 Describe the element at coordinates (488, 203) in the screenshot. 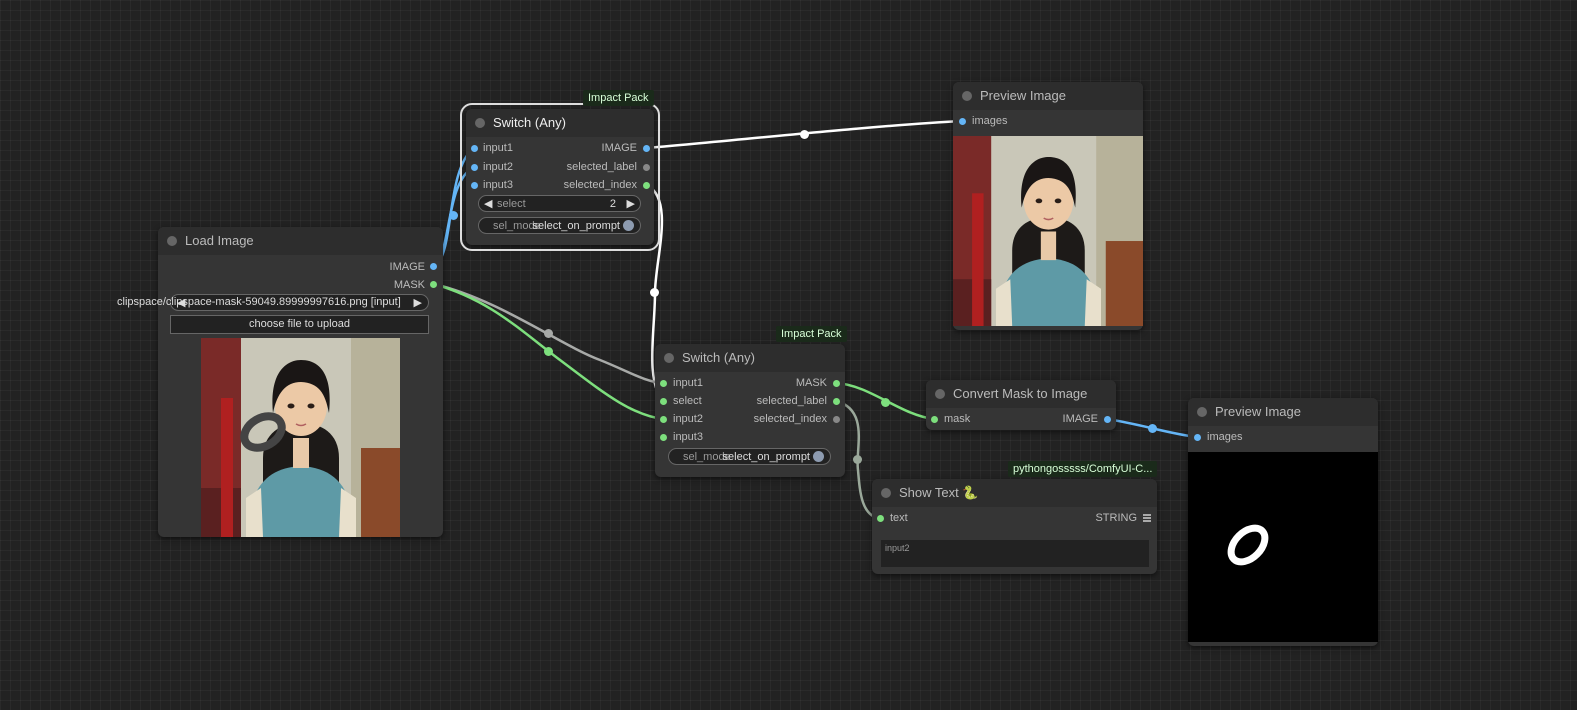

I see `decrement-arrow-icon: ◀` at that location.